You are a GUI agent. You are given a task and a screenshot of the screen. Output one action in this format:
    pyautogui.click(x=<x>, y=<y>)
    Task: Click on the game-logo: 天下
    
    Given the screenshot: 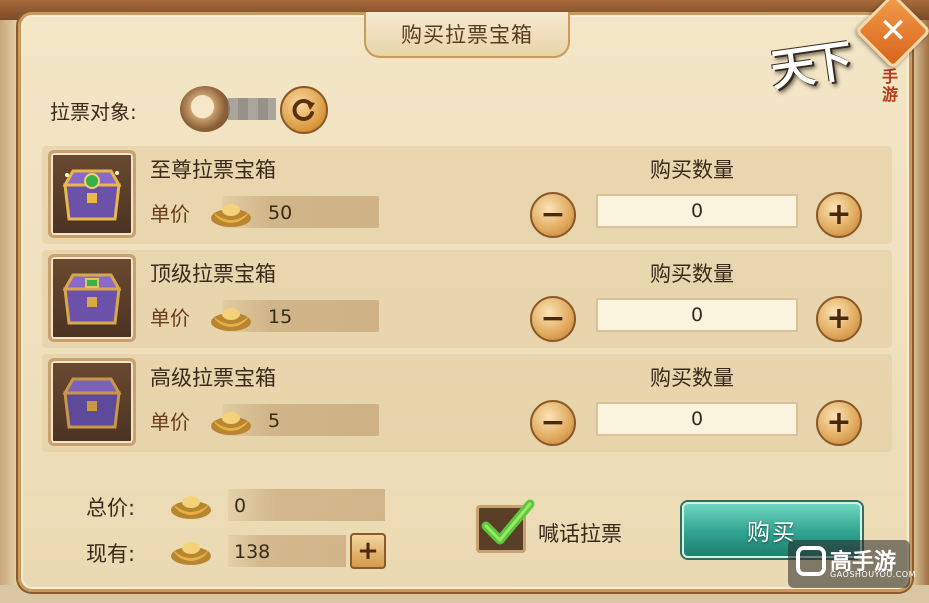 What is the action you would take?
    pyautogui.click(x=808, y=66)
    